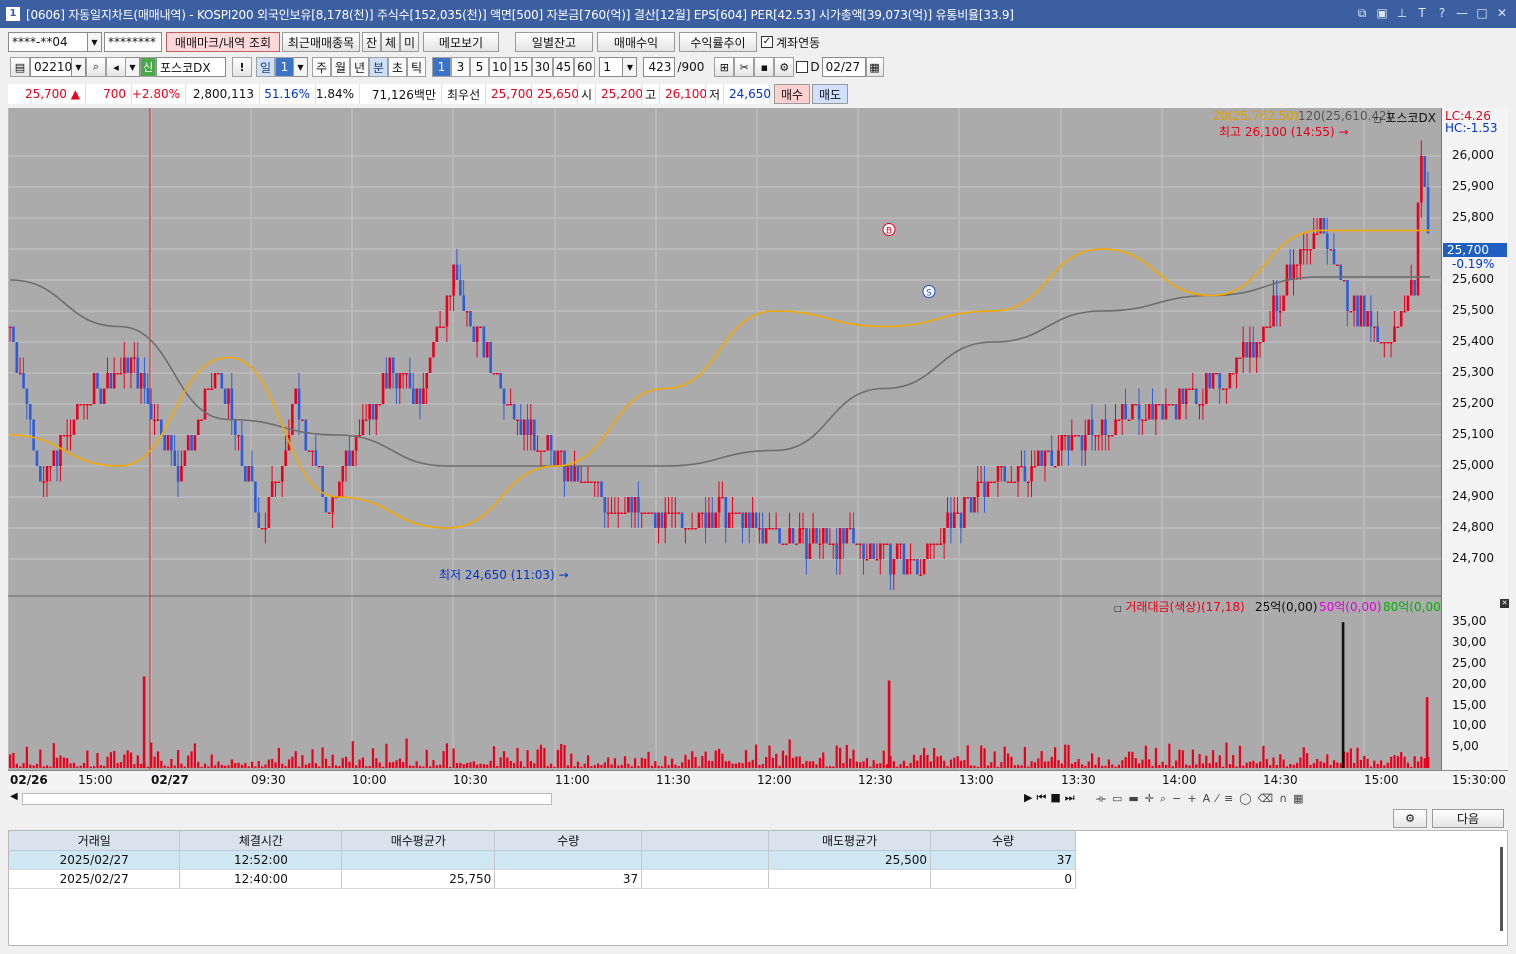 Image resolution: width=1516 pixels, height=954 pixels. Describe the element at coordinates (397, 67) in the screenshot. I see `period-second: 초` at that location.